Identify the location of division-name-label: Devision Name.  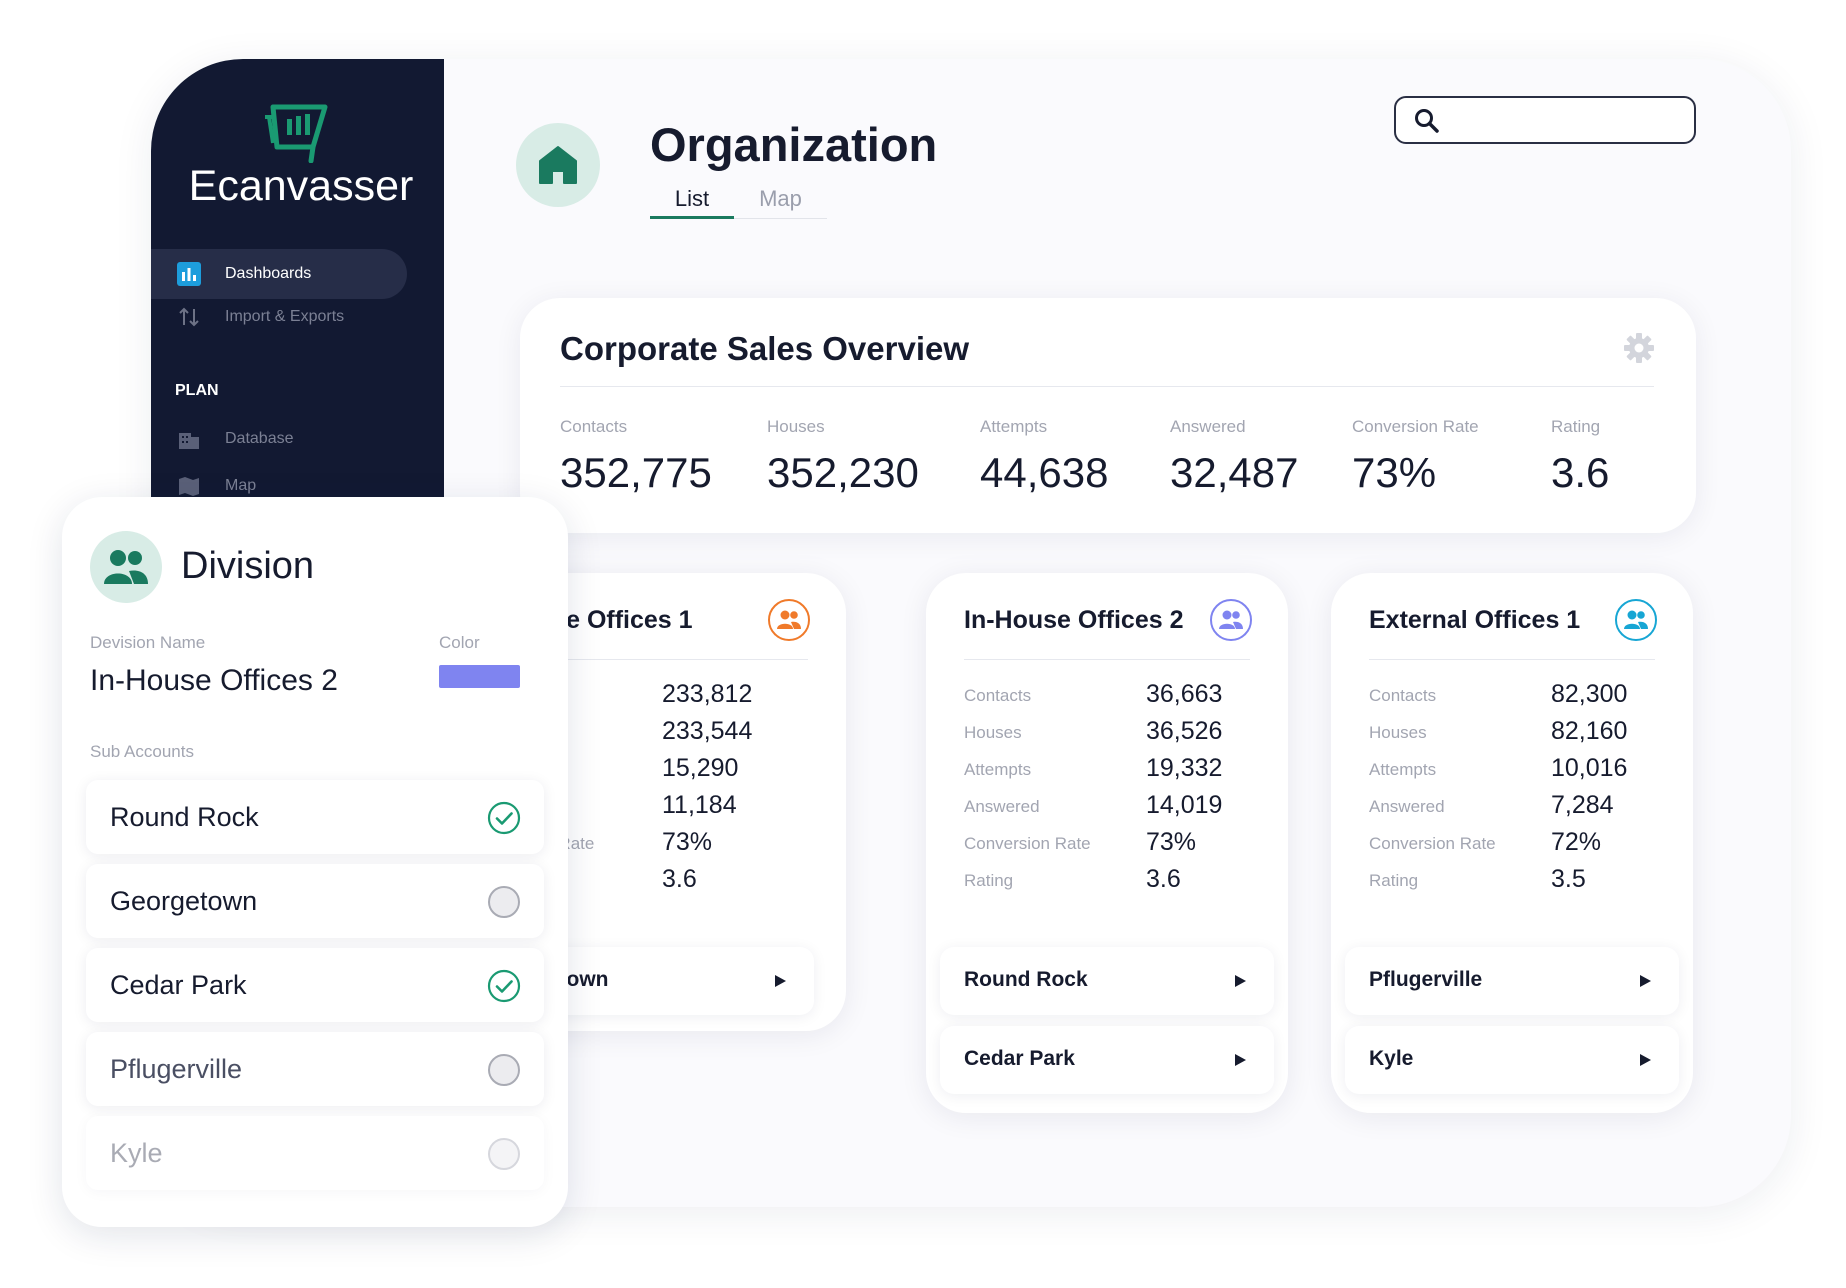
(148, 642).